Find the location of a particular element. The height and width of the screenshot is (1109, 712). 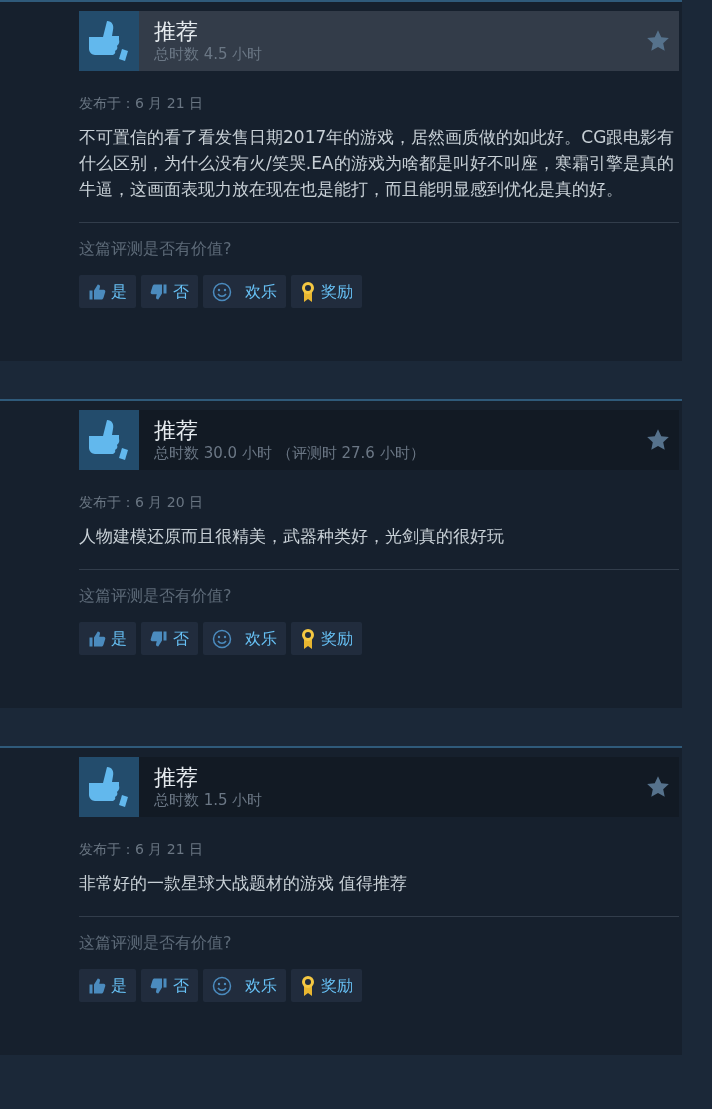

review-text: 不可置信的看了看发售日期2017年的游戏，居然画质做的如此好。CG跟电影有什么区别，为什么没有火/笑哭.EA的游戏为啥都是叫好不叫座，寒霜引擎是真的牛逼，这画面表现力放在现在也是能打，而且能明显感到优化是真的好。 is located at coordinates (379, 173).